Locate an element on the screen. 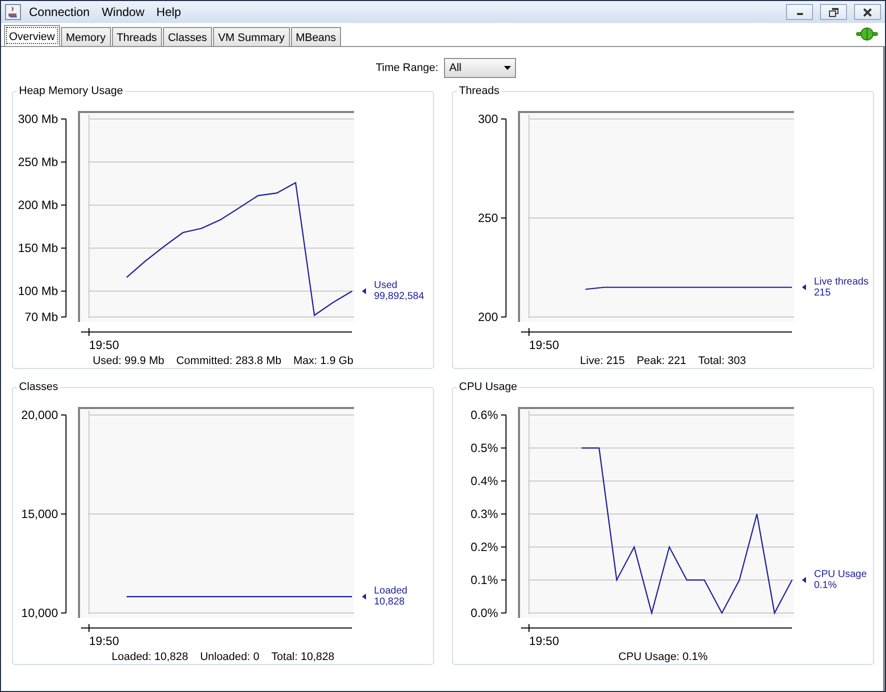  axis-label: 0.6% is located at coordinates (484, 415).